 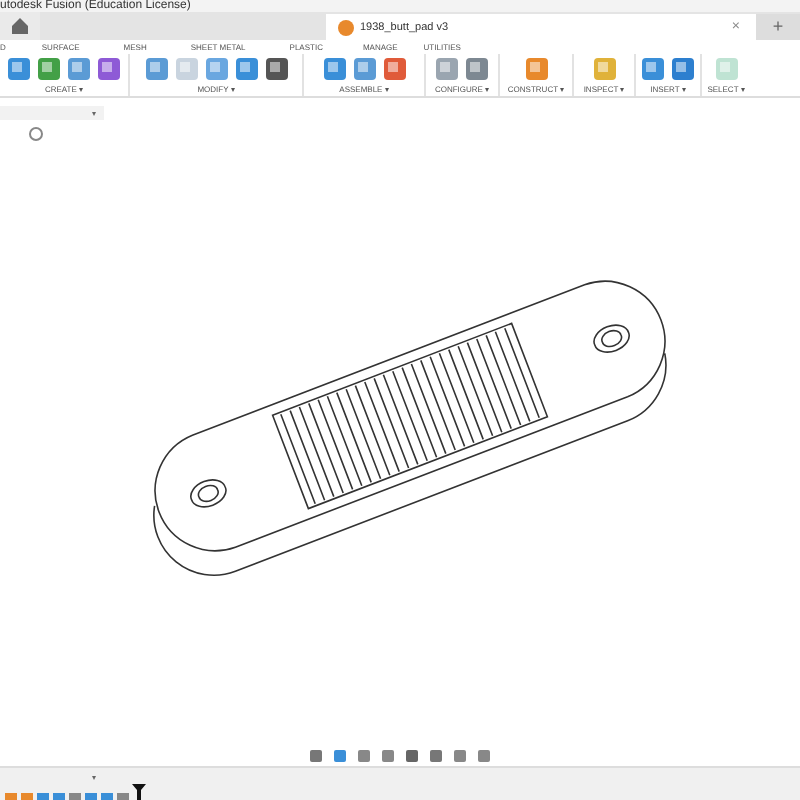 What do you see at coordinates (346, 27) in the screenshot?
I see `document-icon` at bounding box center [346, 27].